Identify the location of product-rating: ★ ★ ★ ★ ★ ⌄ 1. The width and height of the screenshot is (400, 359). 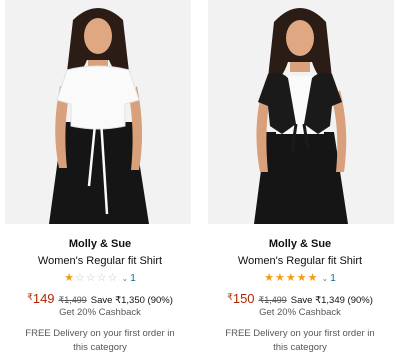
(300, 278).